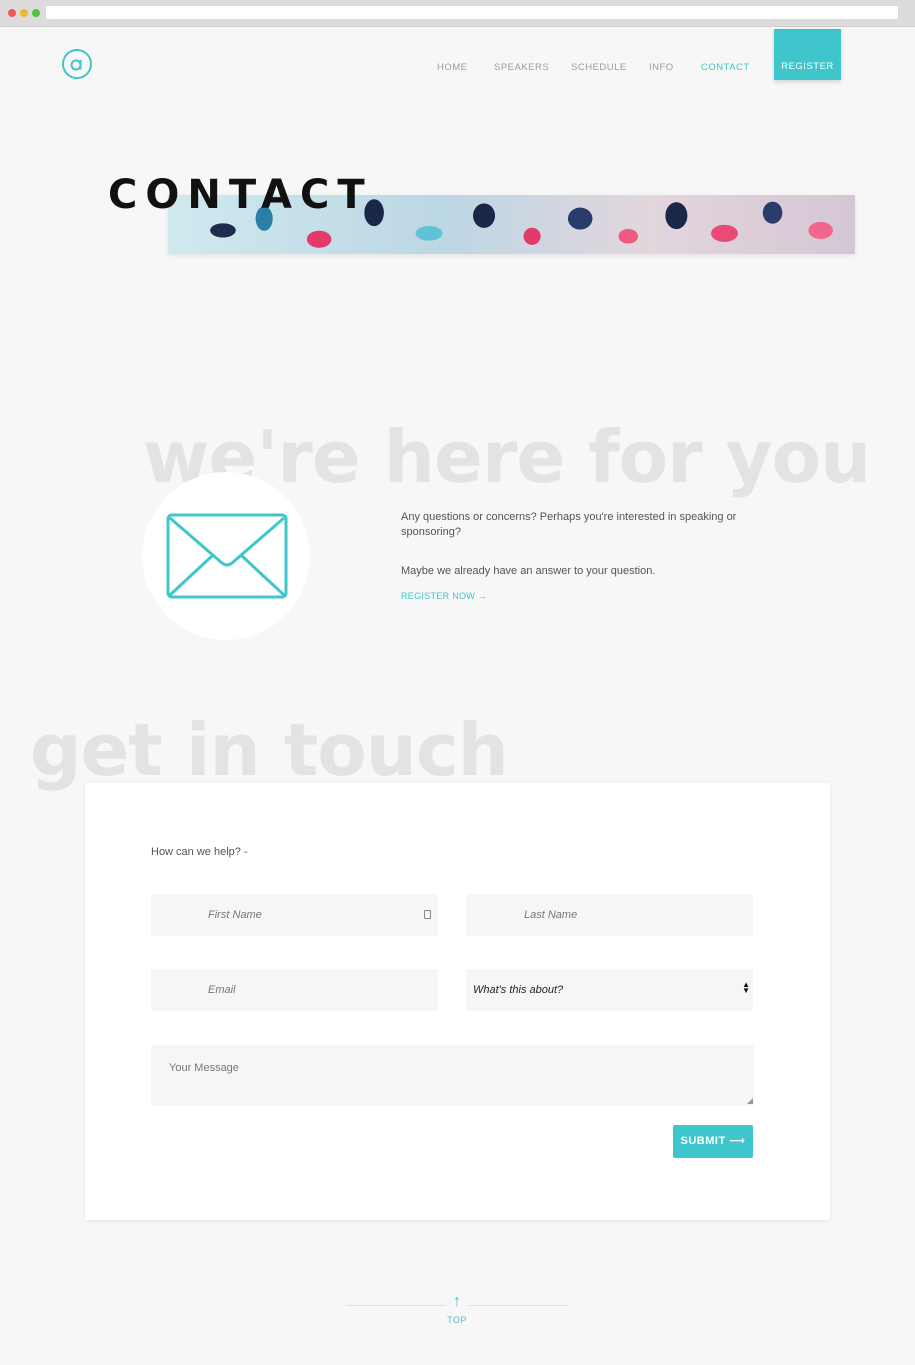 The width and height of the screenshot is (915, 1365). I want to click on register-button: REGISTER, so click(807, 54).